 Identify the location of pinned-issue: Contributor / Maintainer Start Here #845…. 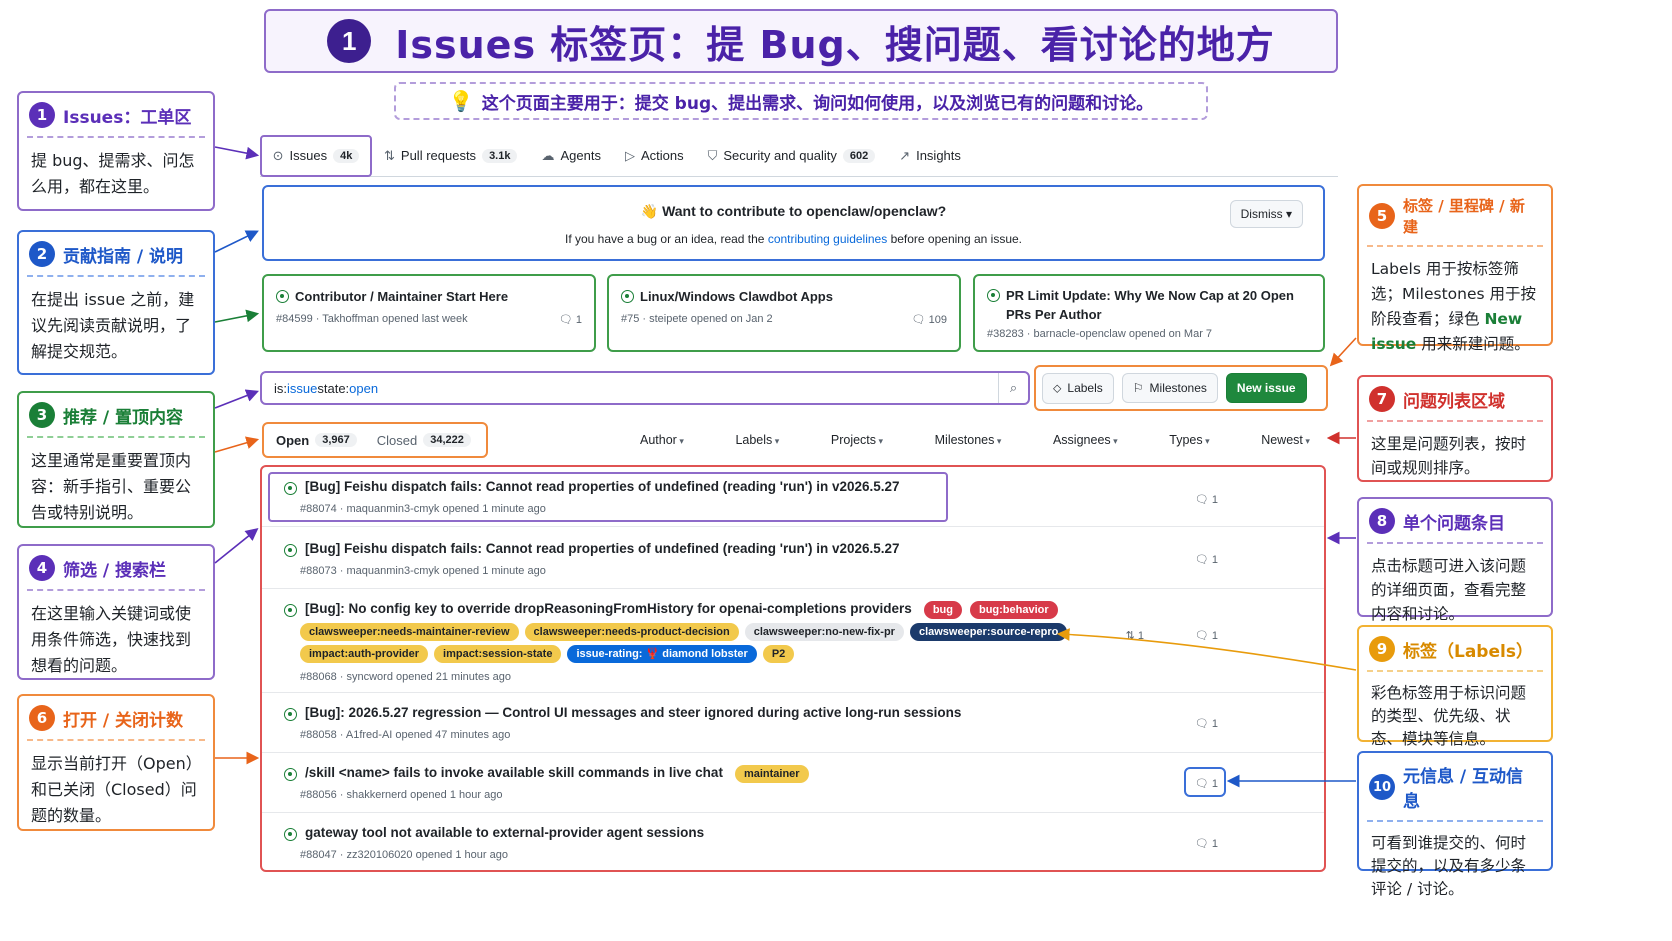
(429, 313).